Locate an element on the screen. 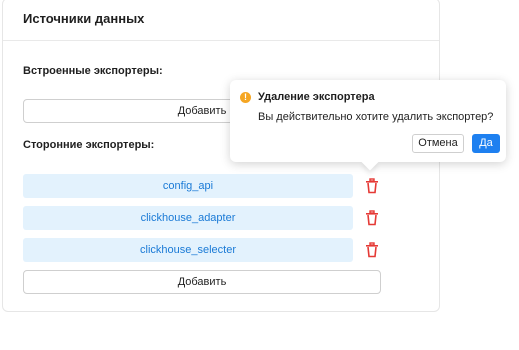 This screenshot has height=350, width=519. exporter-row: clickhouse_adapter is located at coordinates (212, 218).